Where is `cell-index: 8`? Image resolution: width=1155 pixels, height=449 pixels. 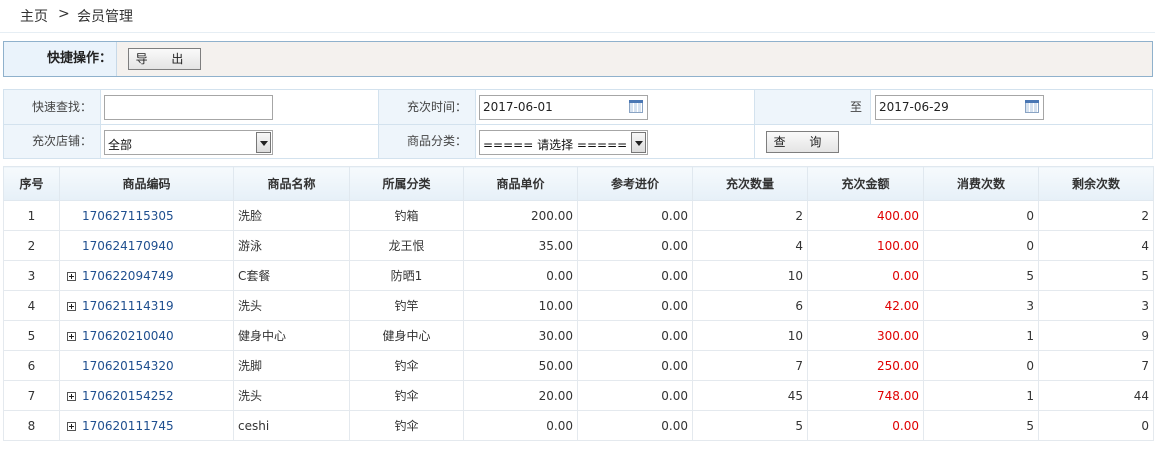 cell-index: 8 is located at coordinates (31, 425).